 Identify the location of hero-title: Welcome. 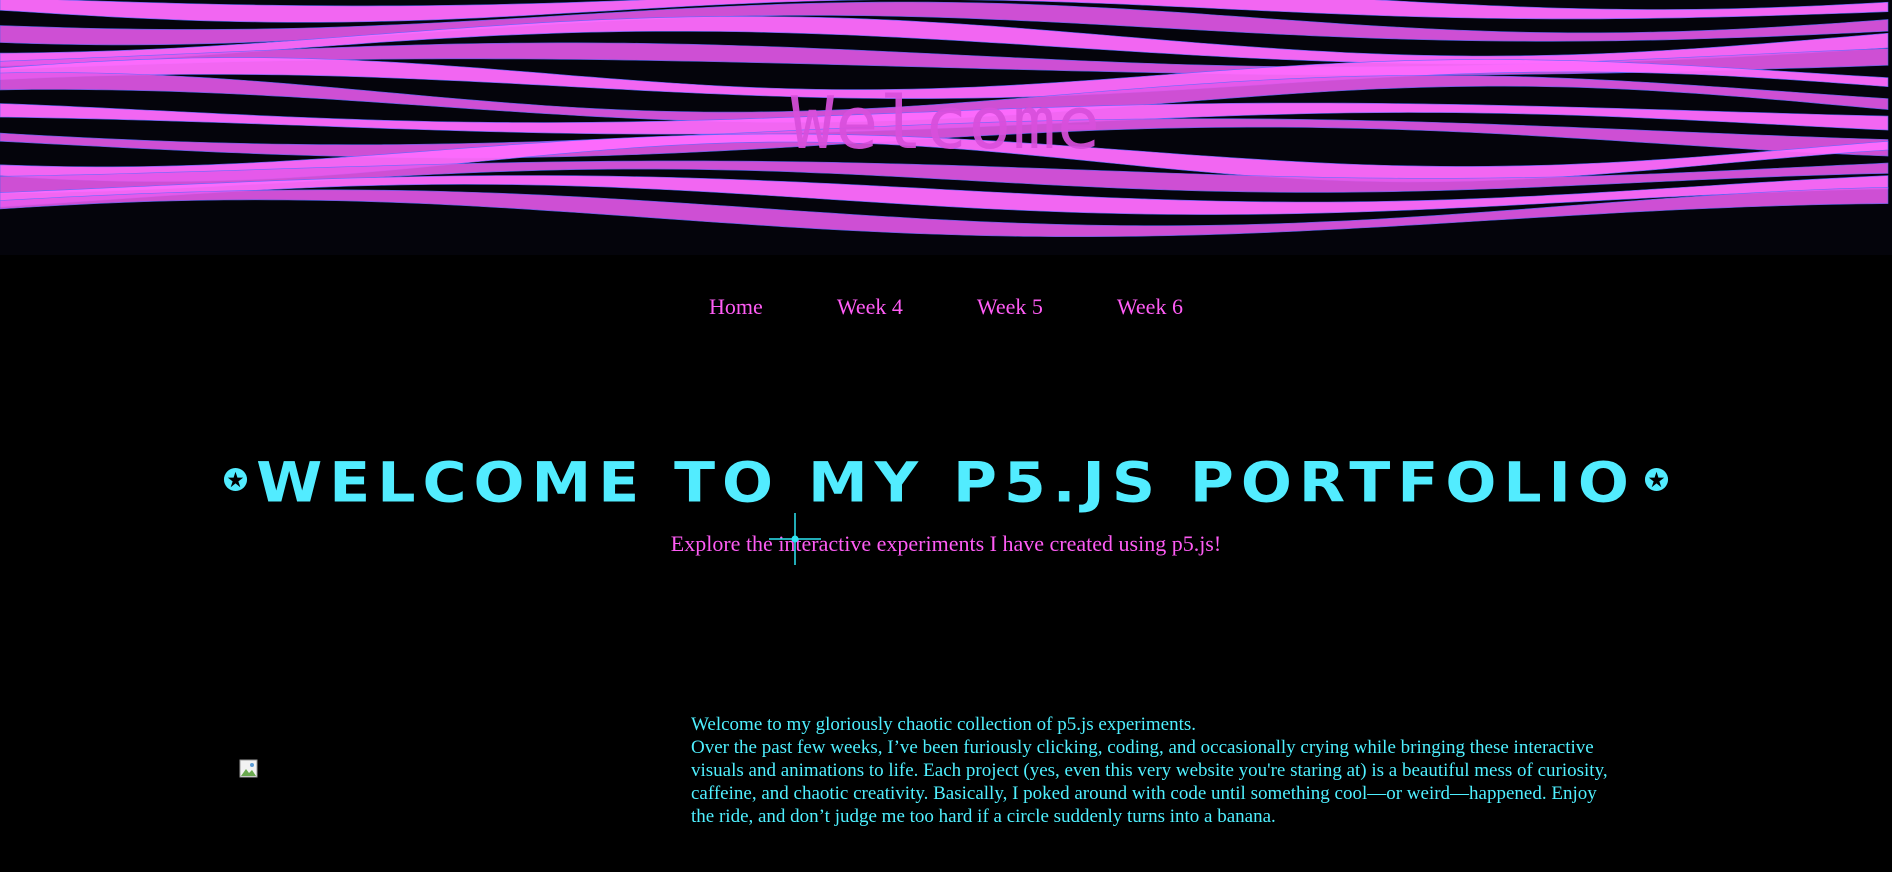
(946, 123).